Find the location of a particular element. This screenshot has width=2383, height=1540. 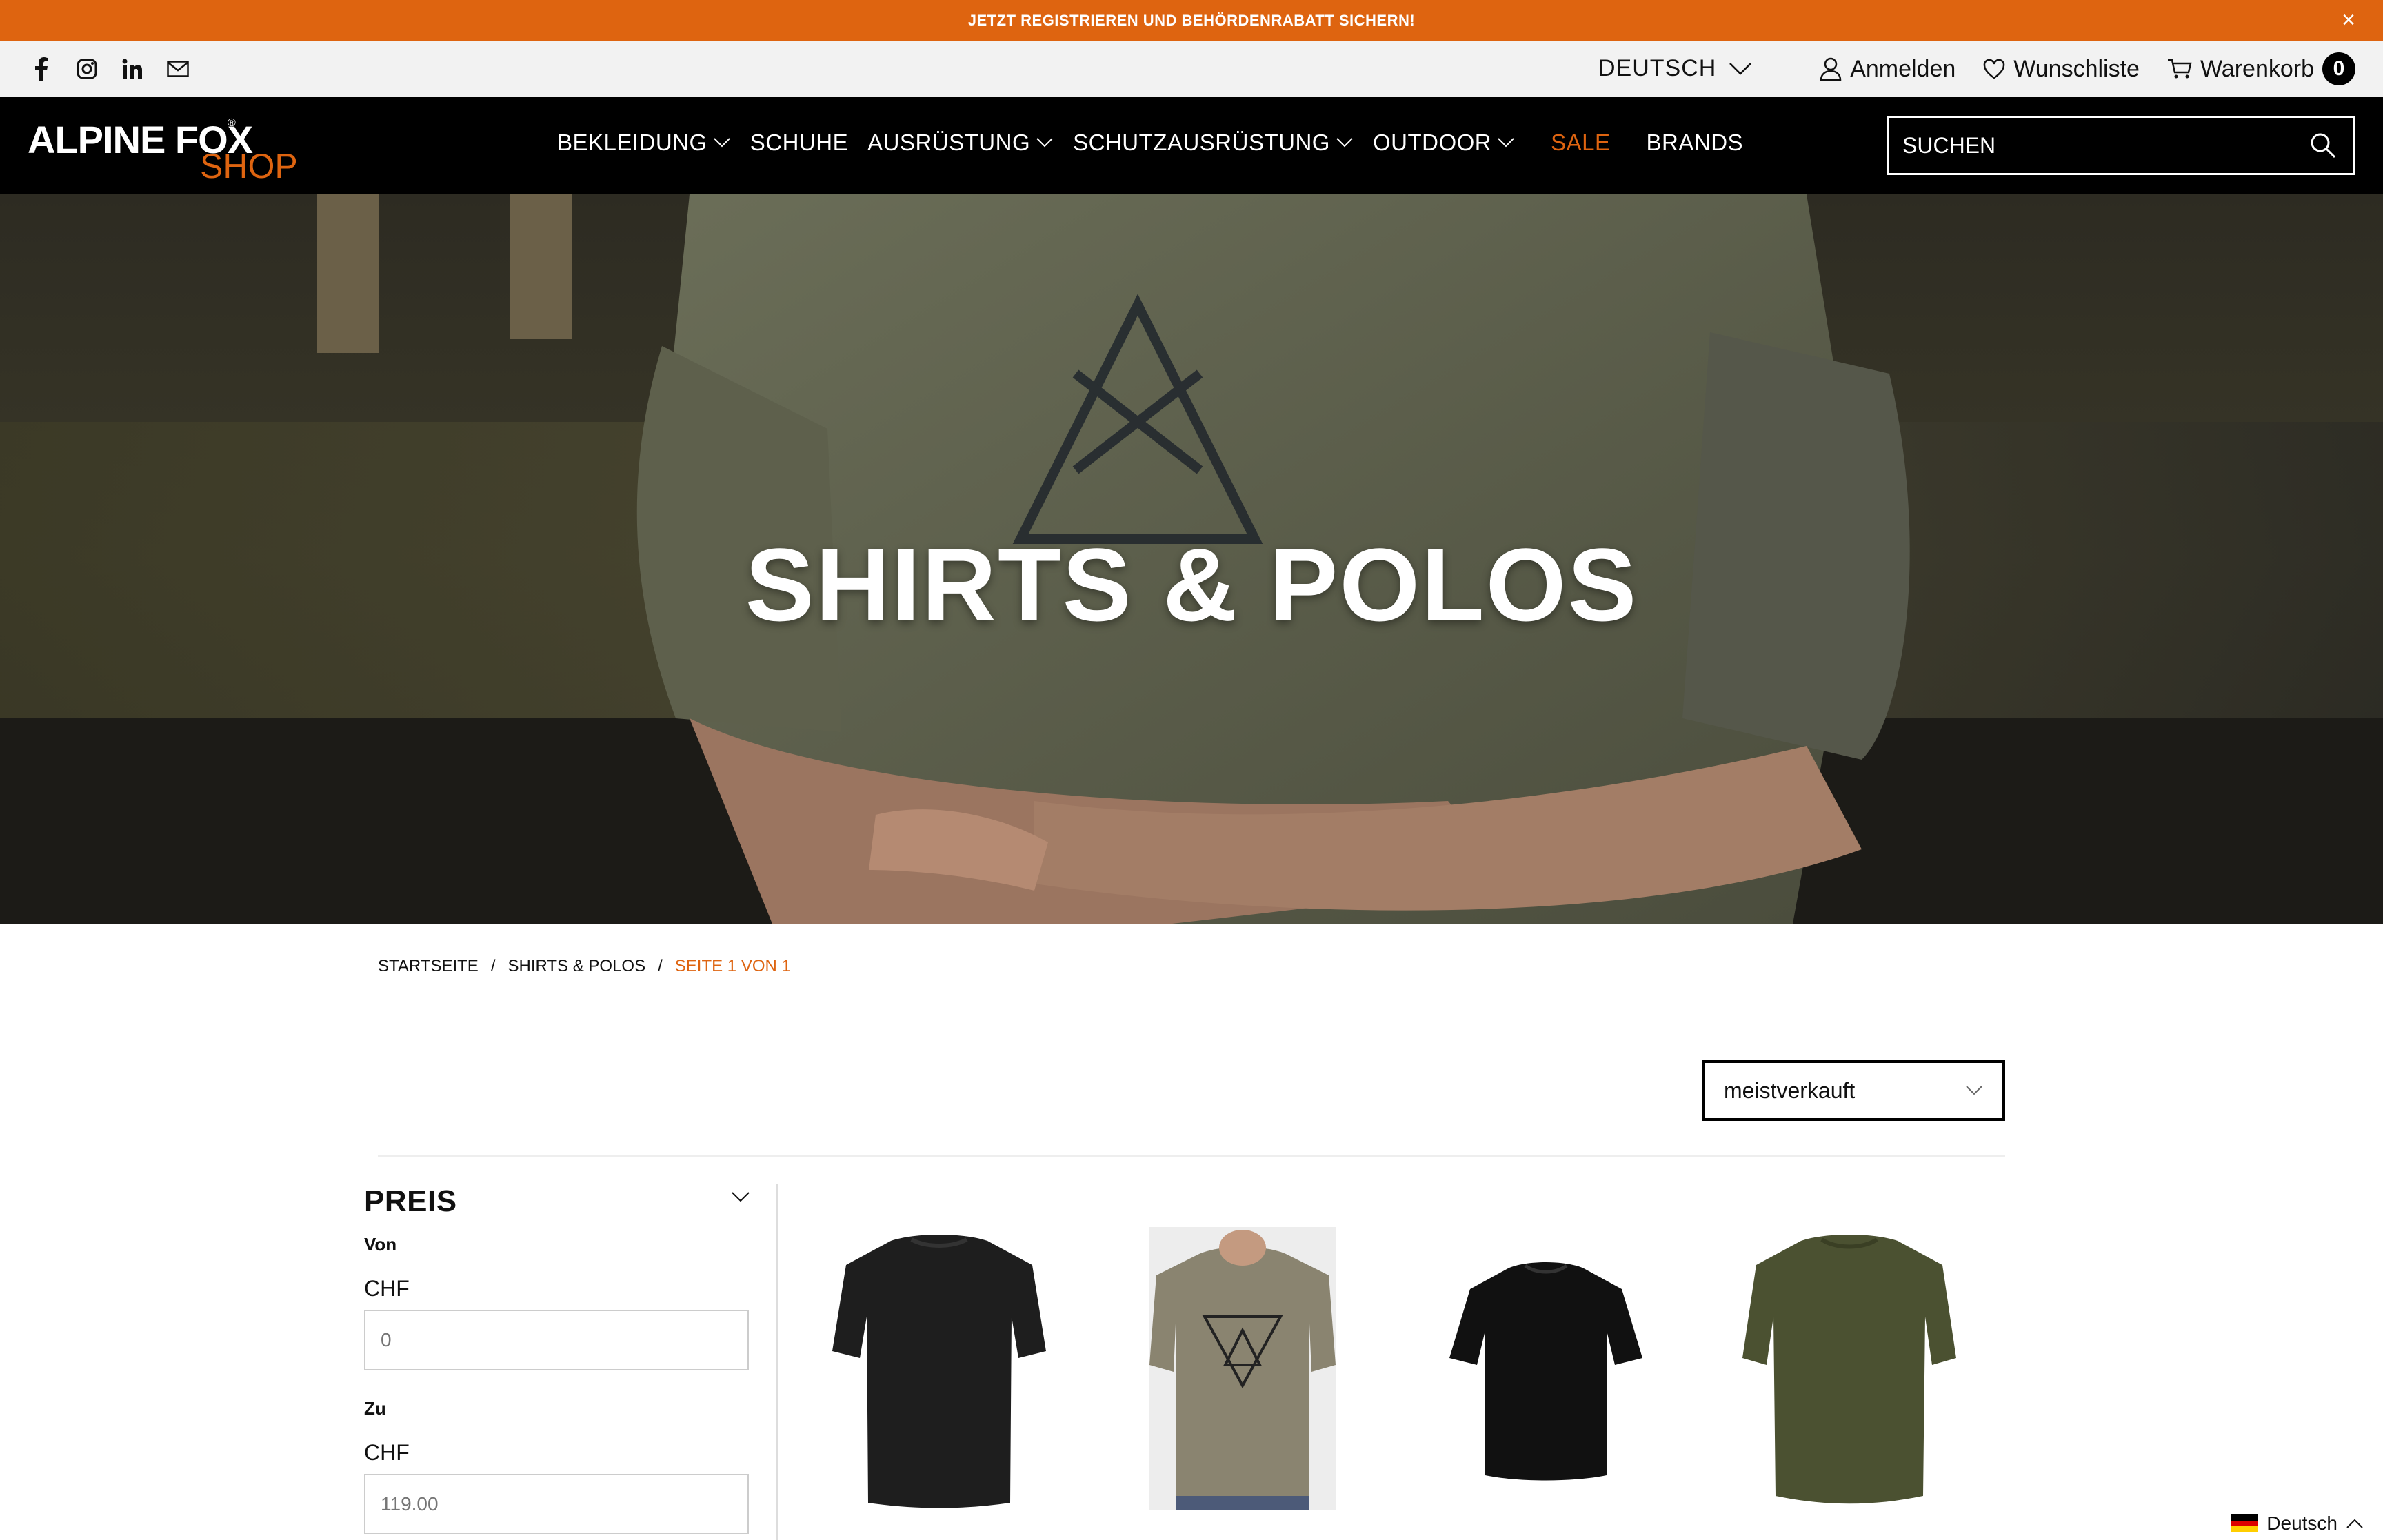

close-icon: × is located at coordinates (2348, 20).